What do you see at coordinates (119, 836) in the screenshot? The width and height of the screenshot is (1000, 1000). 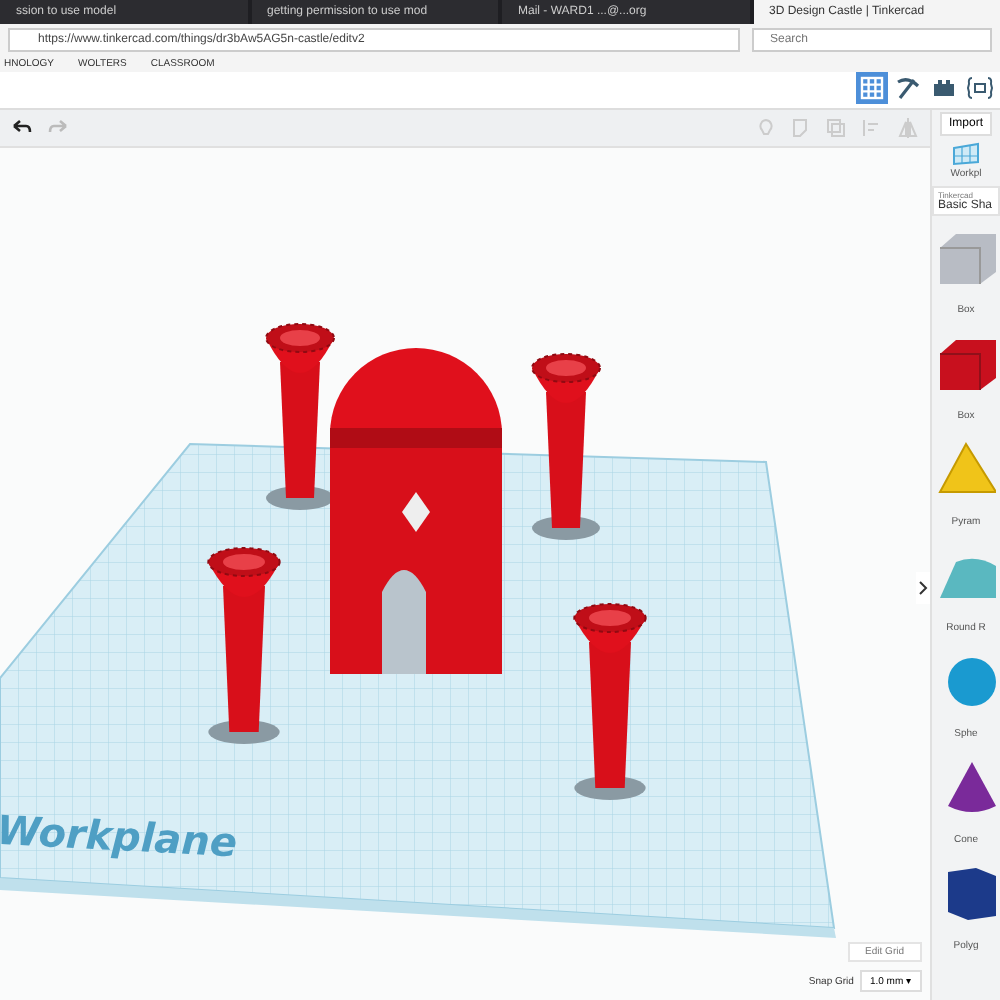 I see `workplane-label: Workplane` at bounding box center [119, 836].